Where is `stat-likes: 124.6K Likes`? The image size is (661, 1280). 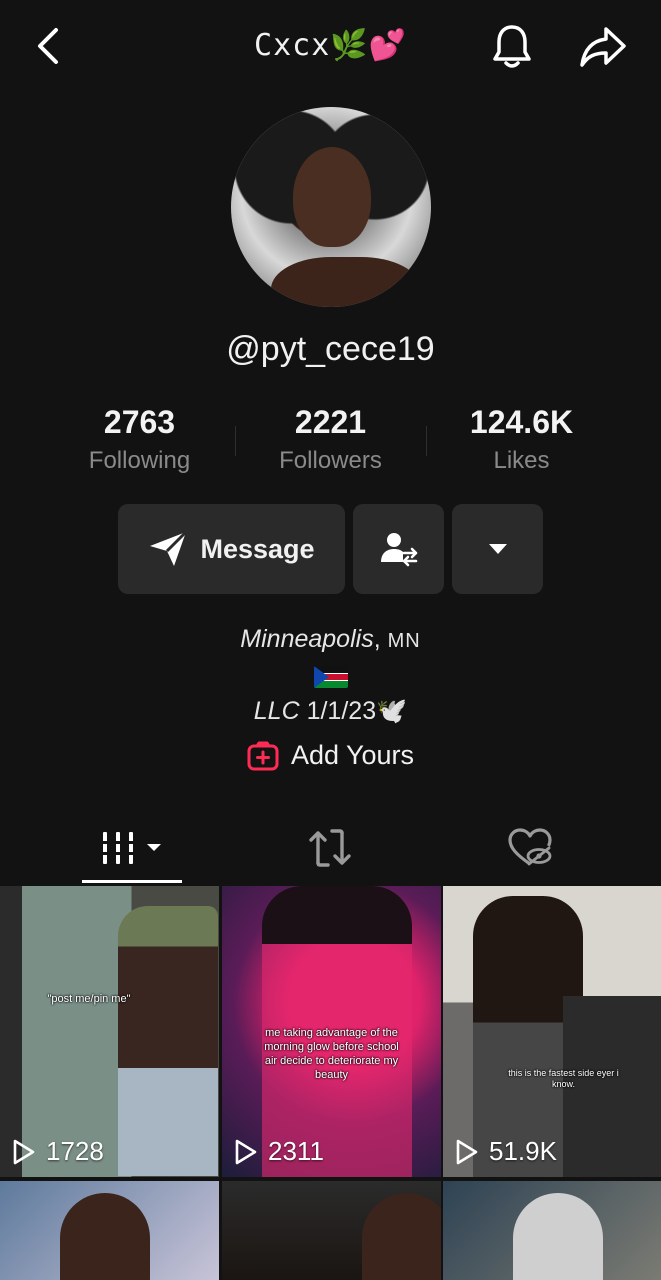 stat-likes: 124.6K Likes is located at coordinates (521, 444).